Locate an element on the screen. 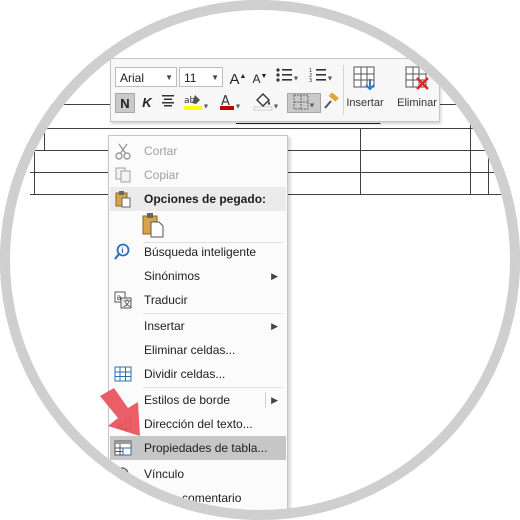 Image resolution: width=520 pixels, height=520 pixels. insert-button: Insertar is located at coordinates (365, 90).